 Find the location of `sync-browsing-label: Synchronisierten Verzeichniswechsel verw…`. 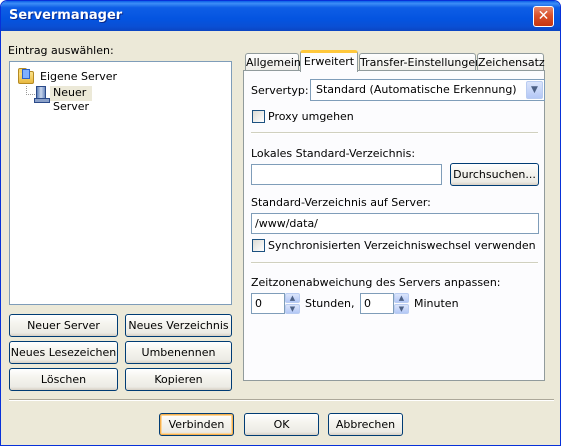

sync-browsing-label: Synchronisierten Verzeichniswechsel verw… is located at coordinates (402, 245).